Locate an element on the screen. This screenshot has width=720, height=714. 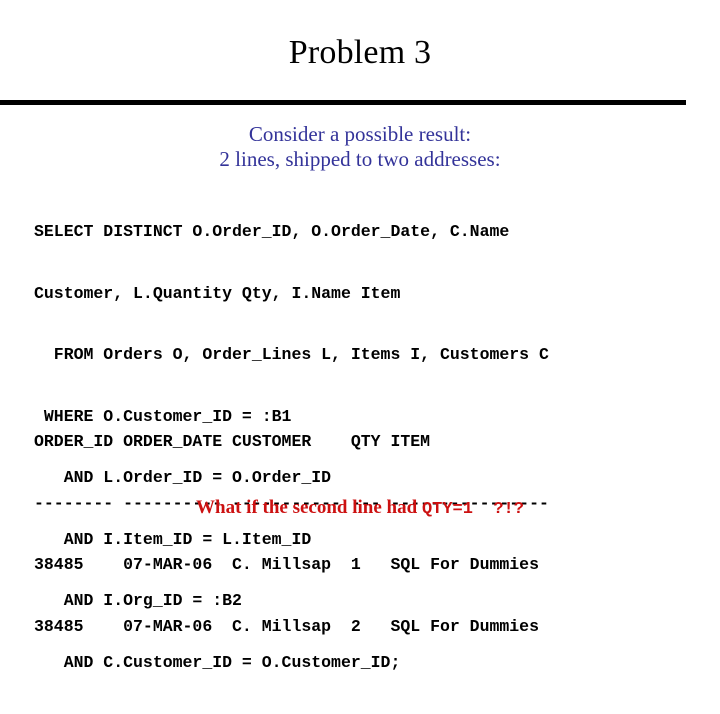
subtitle-line-1: Consider a possible result: is located at coordinates (360, 134).